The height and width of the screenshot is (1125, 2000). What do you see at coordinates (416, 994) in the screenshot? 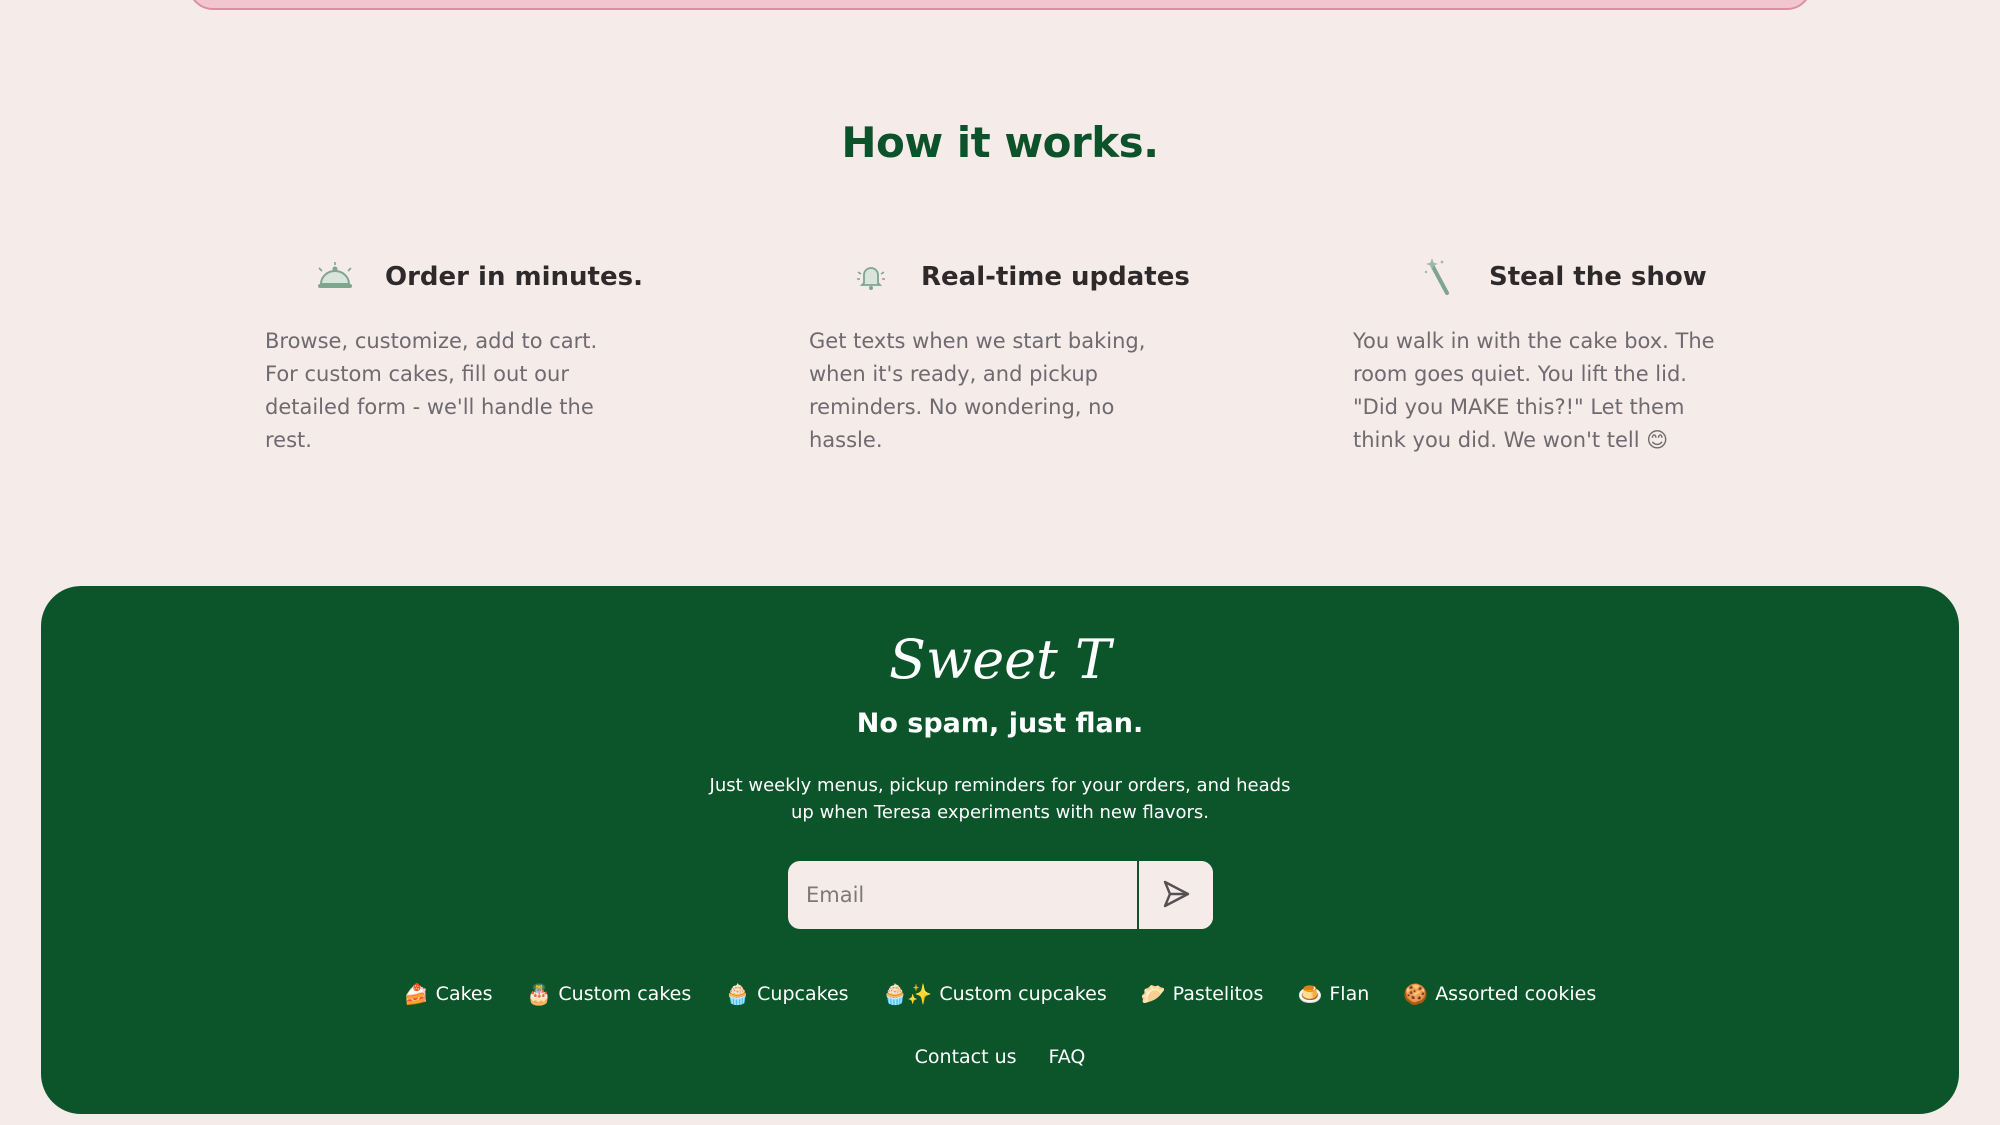
I see `cake-slice-icon: 🍰` at bounding box center [416, 994].